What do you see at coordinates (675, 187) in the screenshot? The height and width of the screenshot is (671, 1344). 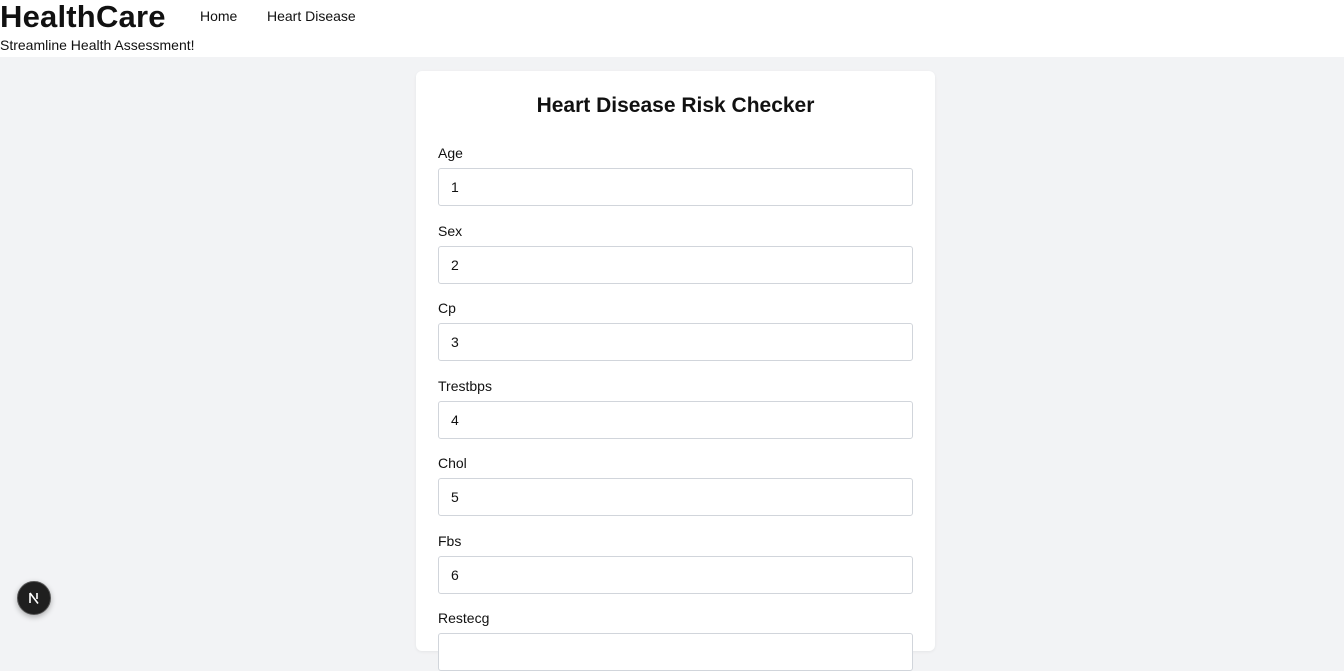 I see `age-input` at bounding box center [675, 187].